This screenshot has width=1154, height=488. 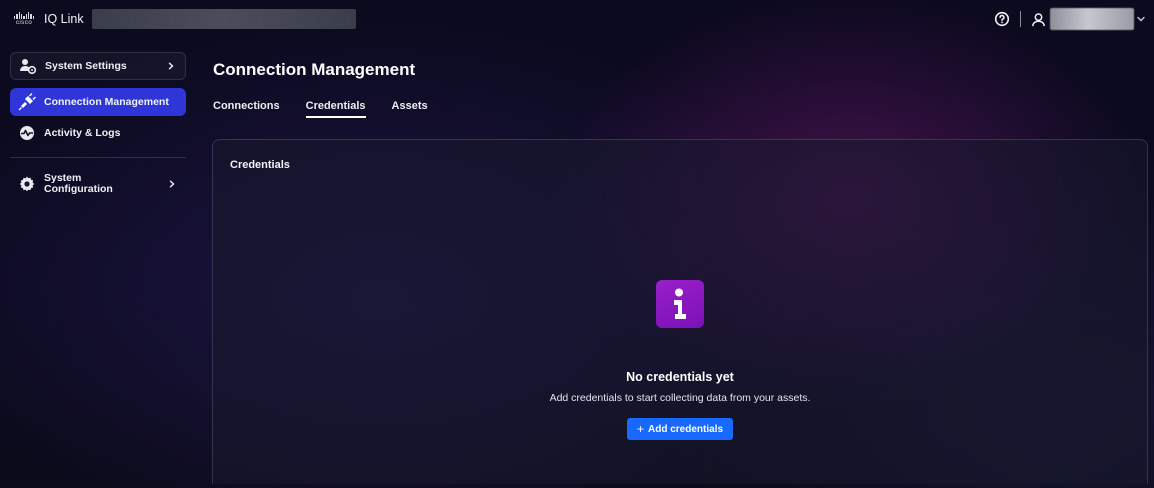 I want to click on redacted-title-area, so click(x=223, y=19).